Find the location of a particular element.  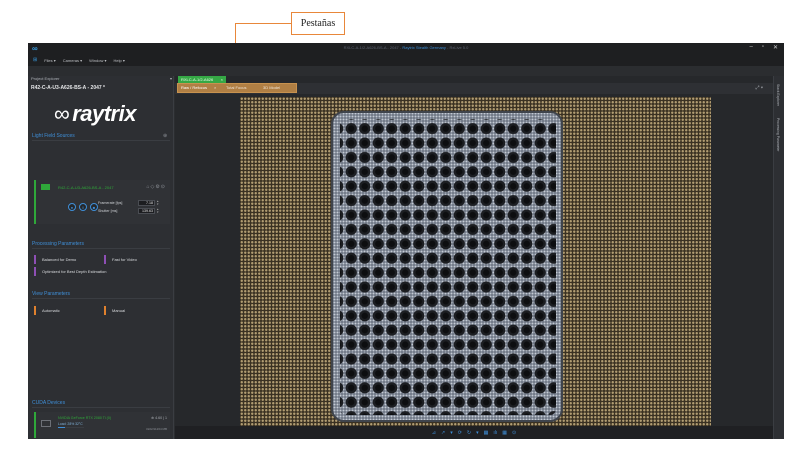

dropdown-icon: ▾ is located at coordinates (451, 433).